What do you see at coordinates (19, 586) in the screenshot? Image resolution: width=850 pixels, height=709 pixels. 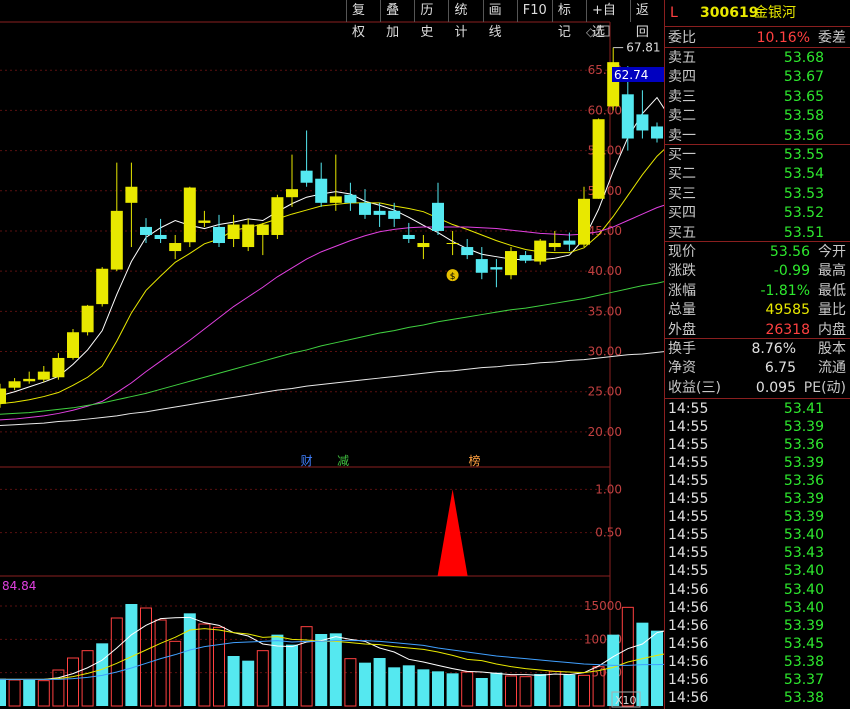 I see `volume-max-label: 84.84` at bounding box center [19, 586].